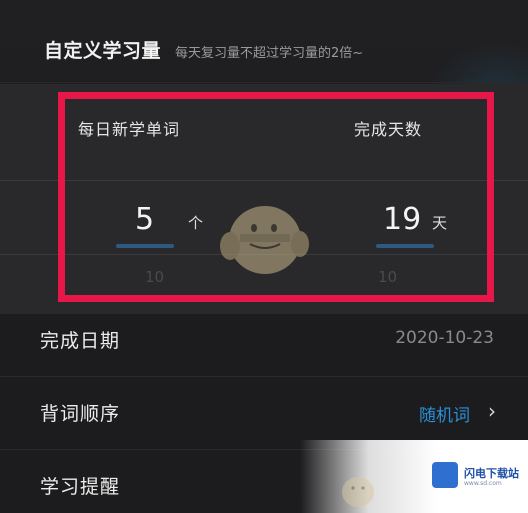 Image resolution: width=528 pixels, height=513 pixels. I want to click on word-order-value: 随机词, so click(444, 413).